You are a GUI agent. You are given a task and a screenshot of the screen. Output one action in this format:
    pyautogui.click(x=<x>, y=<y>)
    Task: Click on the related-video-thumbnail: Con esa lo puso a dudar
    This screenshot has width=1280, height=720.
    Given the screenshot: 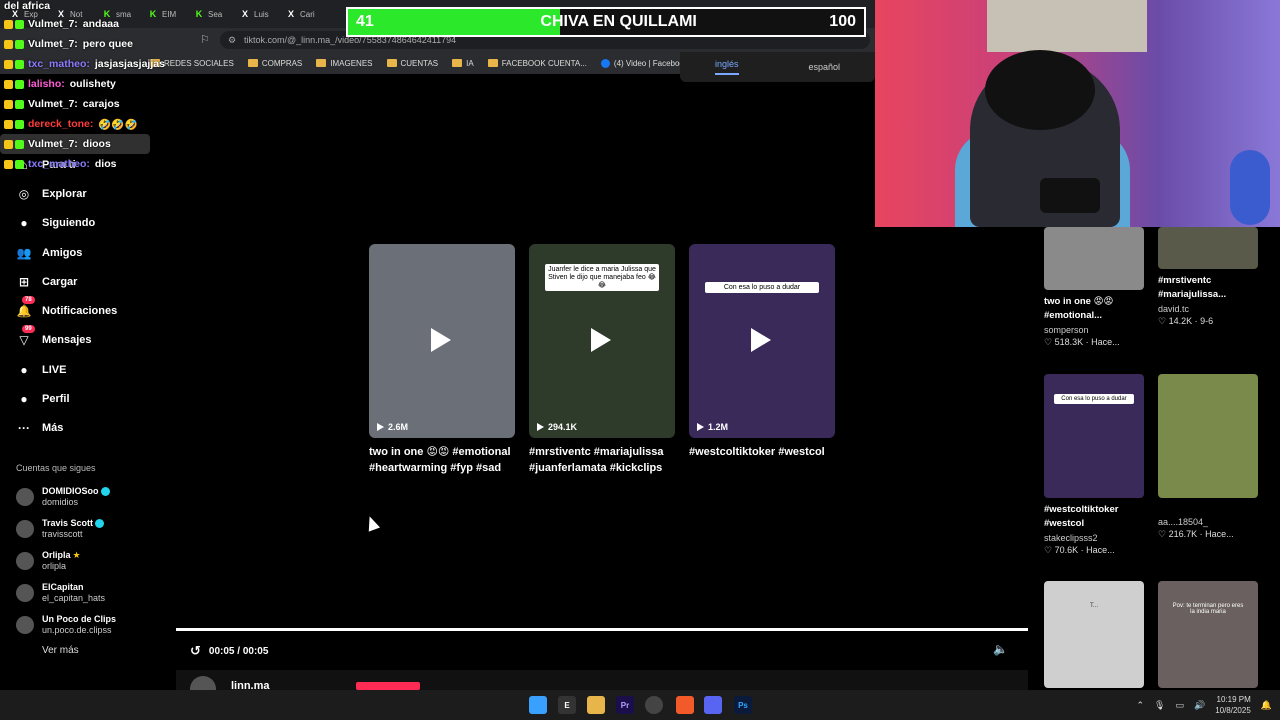 What is the action you would take?
    pyautogui.click(x=1094, y=436)
    